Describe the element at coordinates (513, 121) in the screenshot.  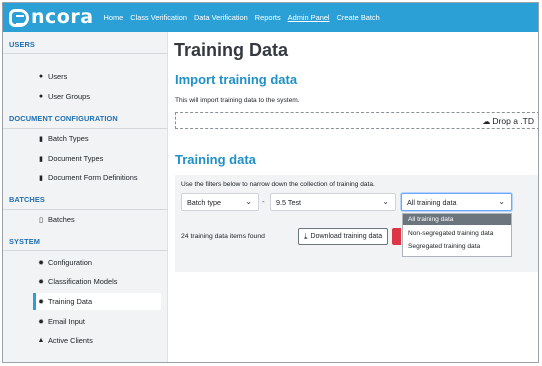
I see `dropzone-text: Drop a .TD` at that location.